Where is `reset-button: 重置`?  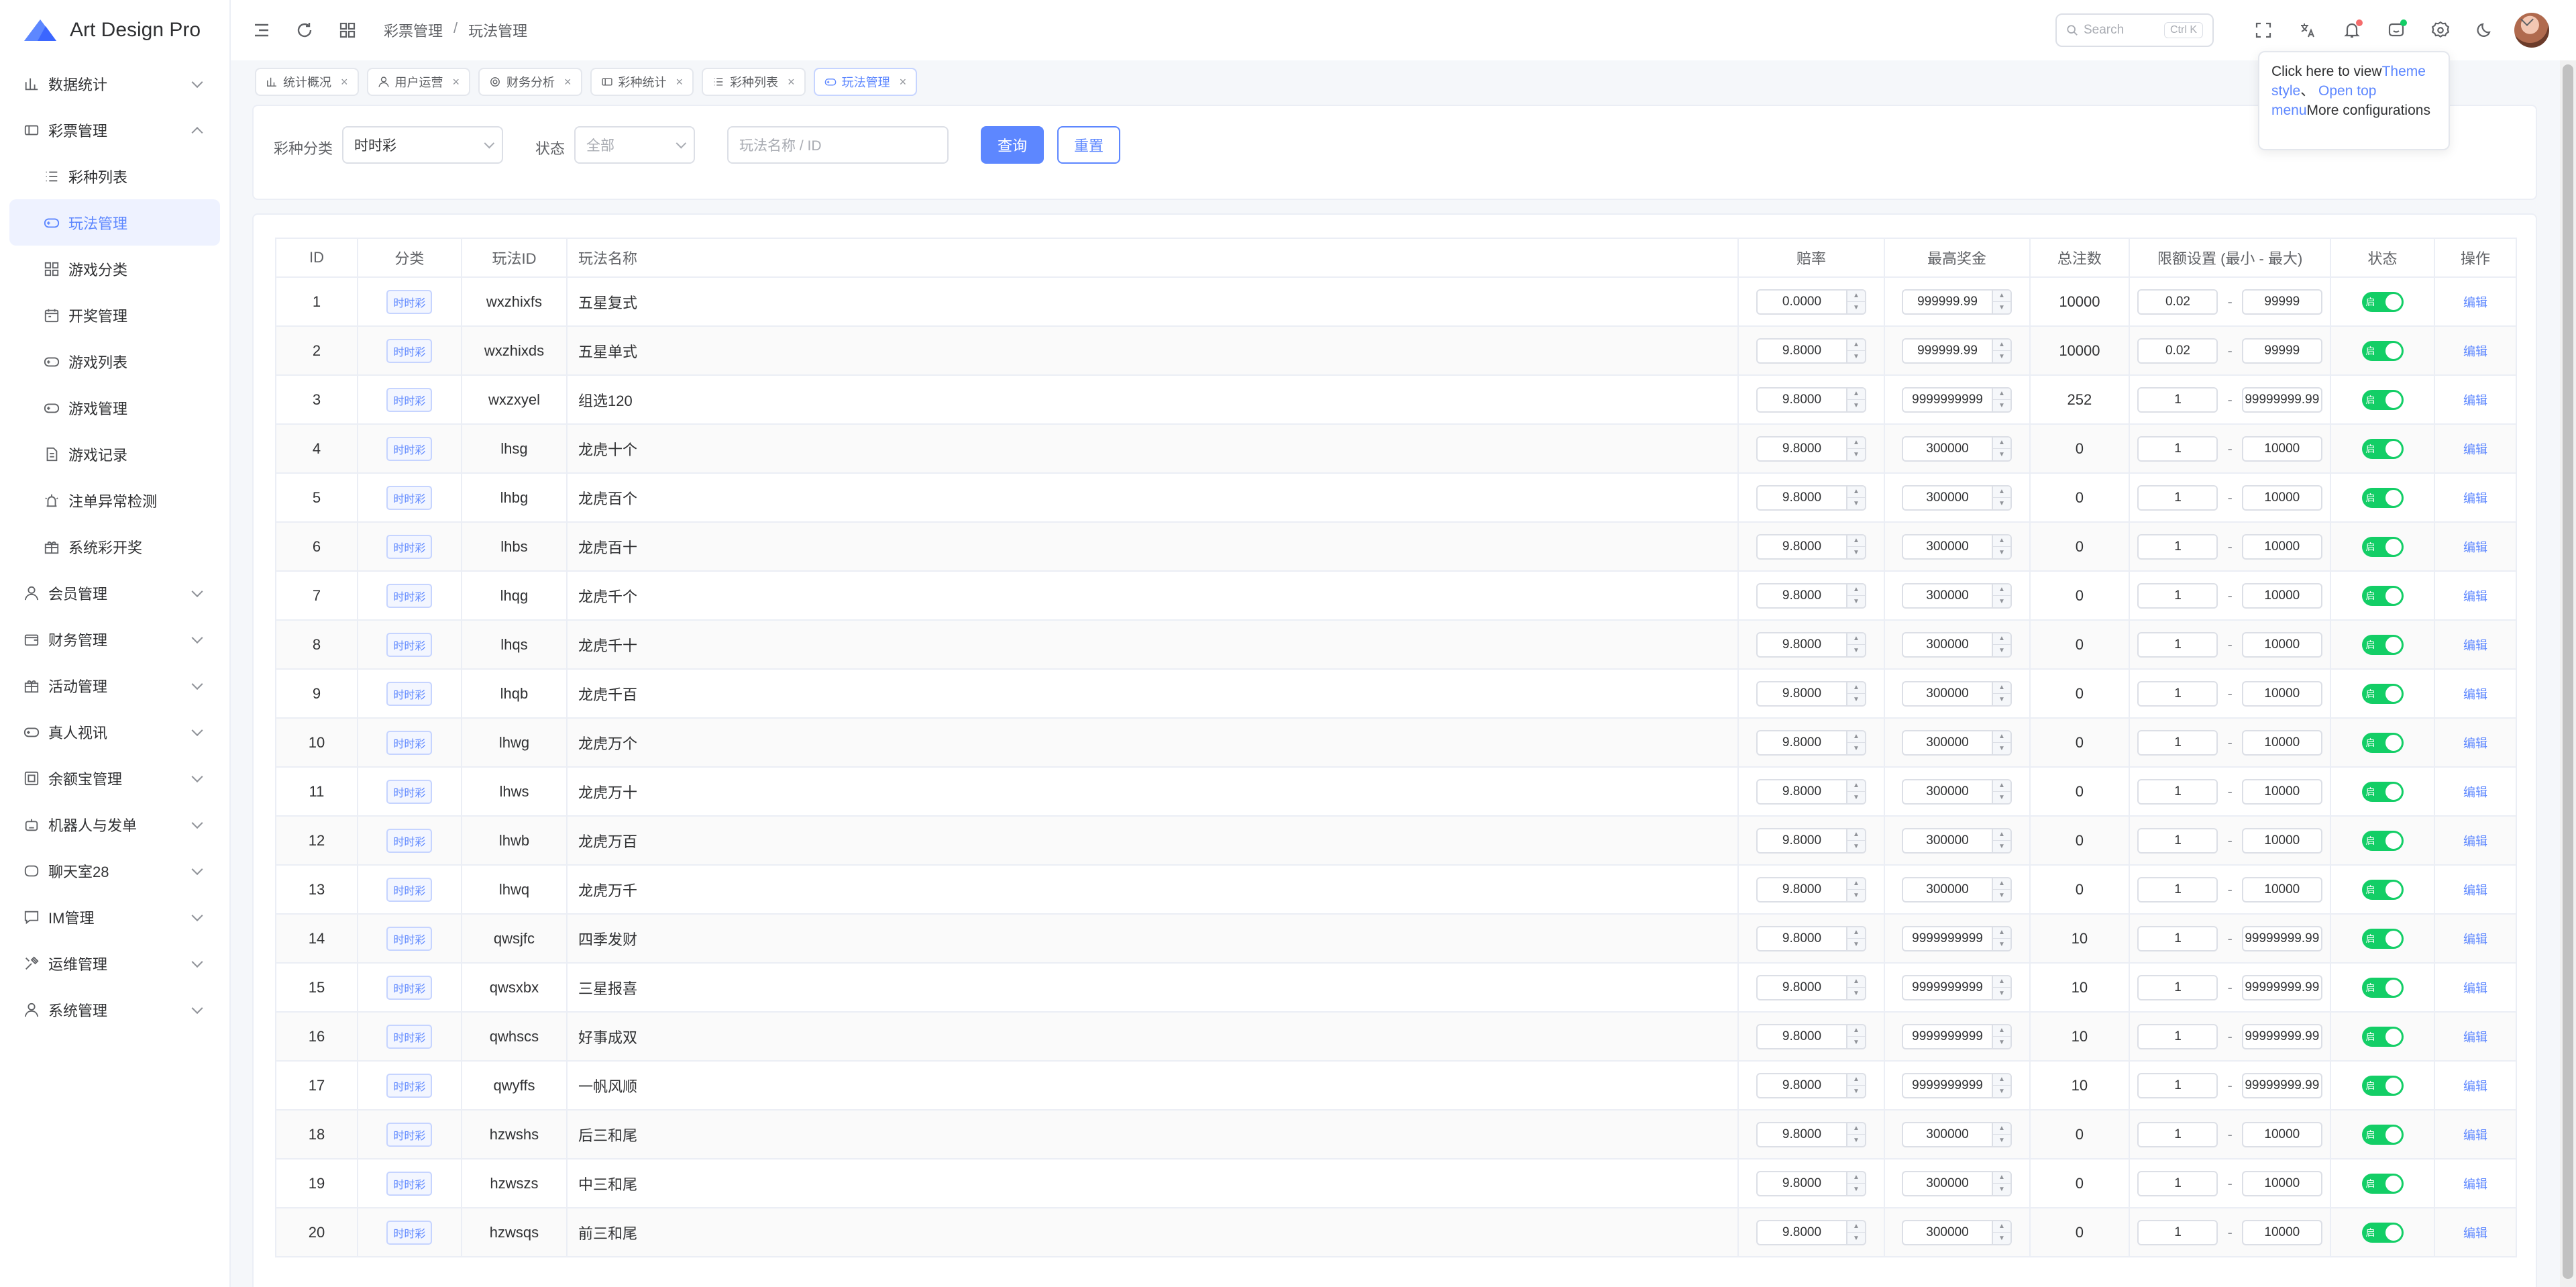
reset-button: 重置 is located at coordinates (1088, 145).